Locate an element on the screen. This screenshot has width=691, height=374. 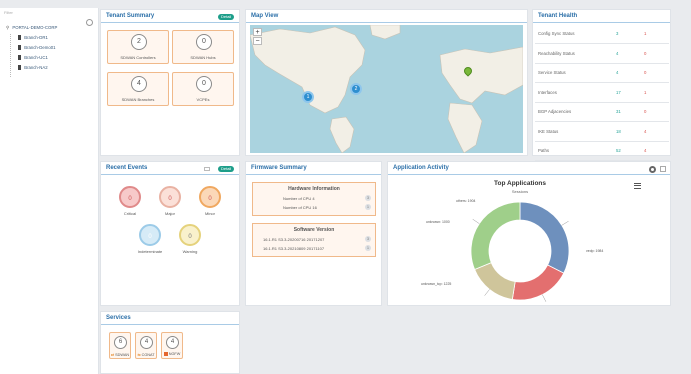
tree-settings-icon is located at coordinates (89, 22).